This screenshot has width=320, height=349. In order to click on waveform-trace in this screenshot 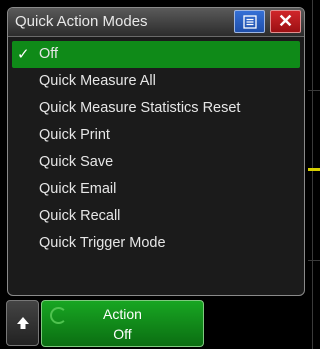, I will do `click(314, 169)`.